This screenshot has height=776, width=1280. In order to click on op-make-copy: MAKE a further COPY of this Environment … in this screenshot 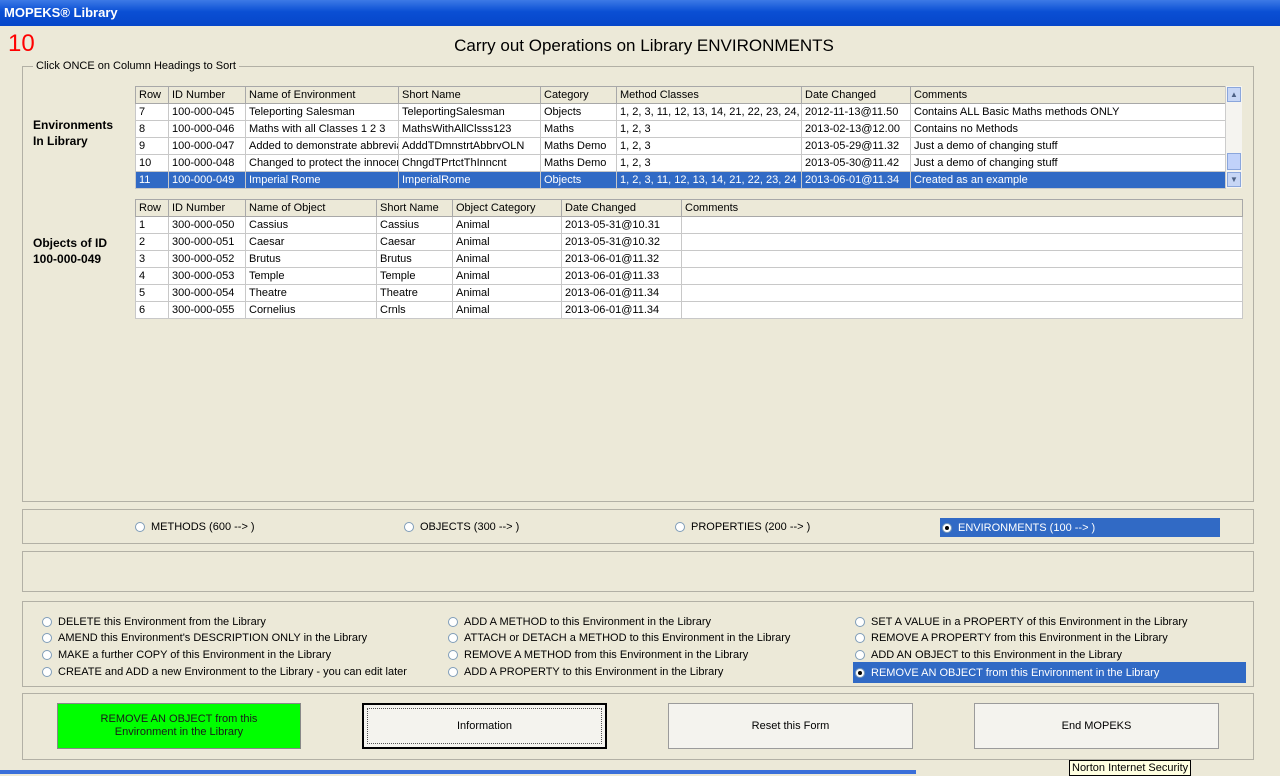, I will do `click(186, 655)`.